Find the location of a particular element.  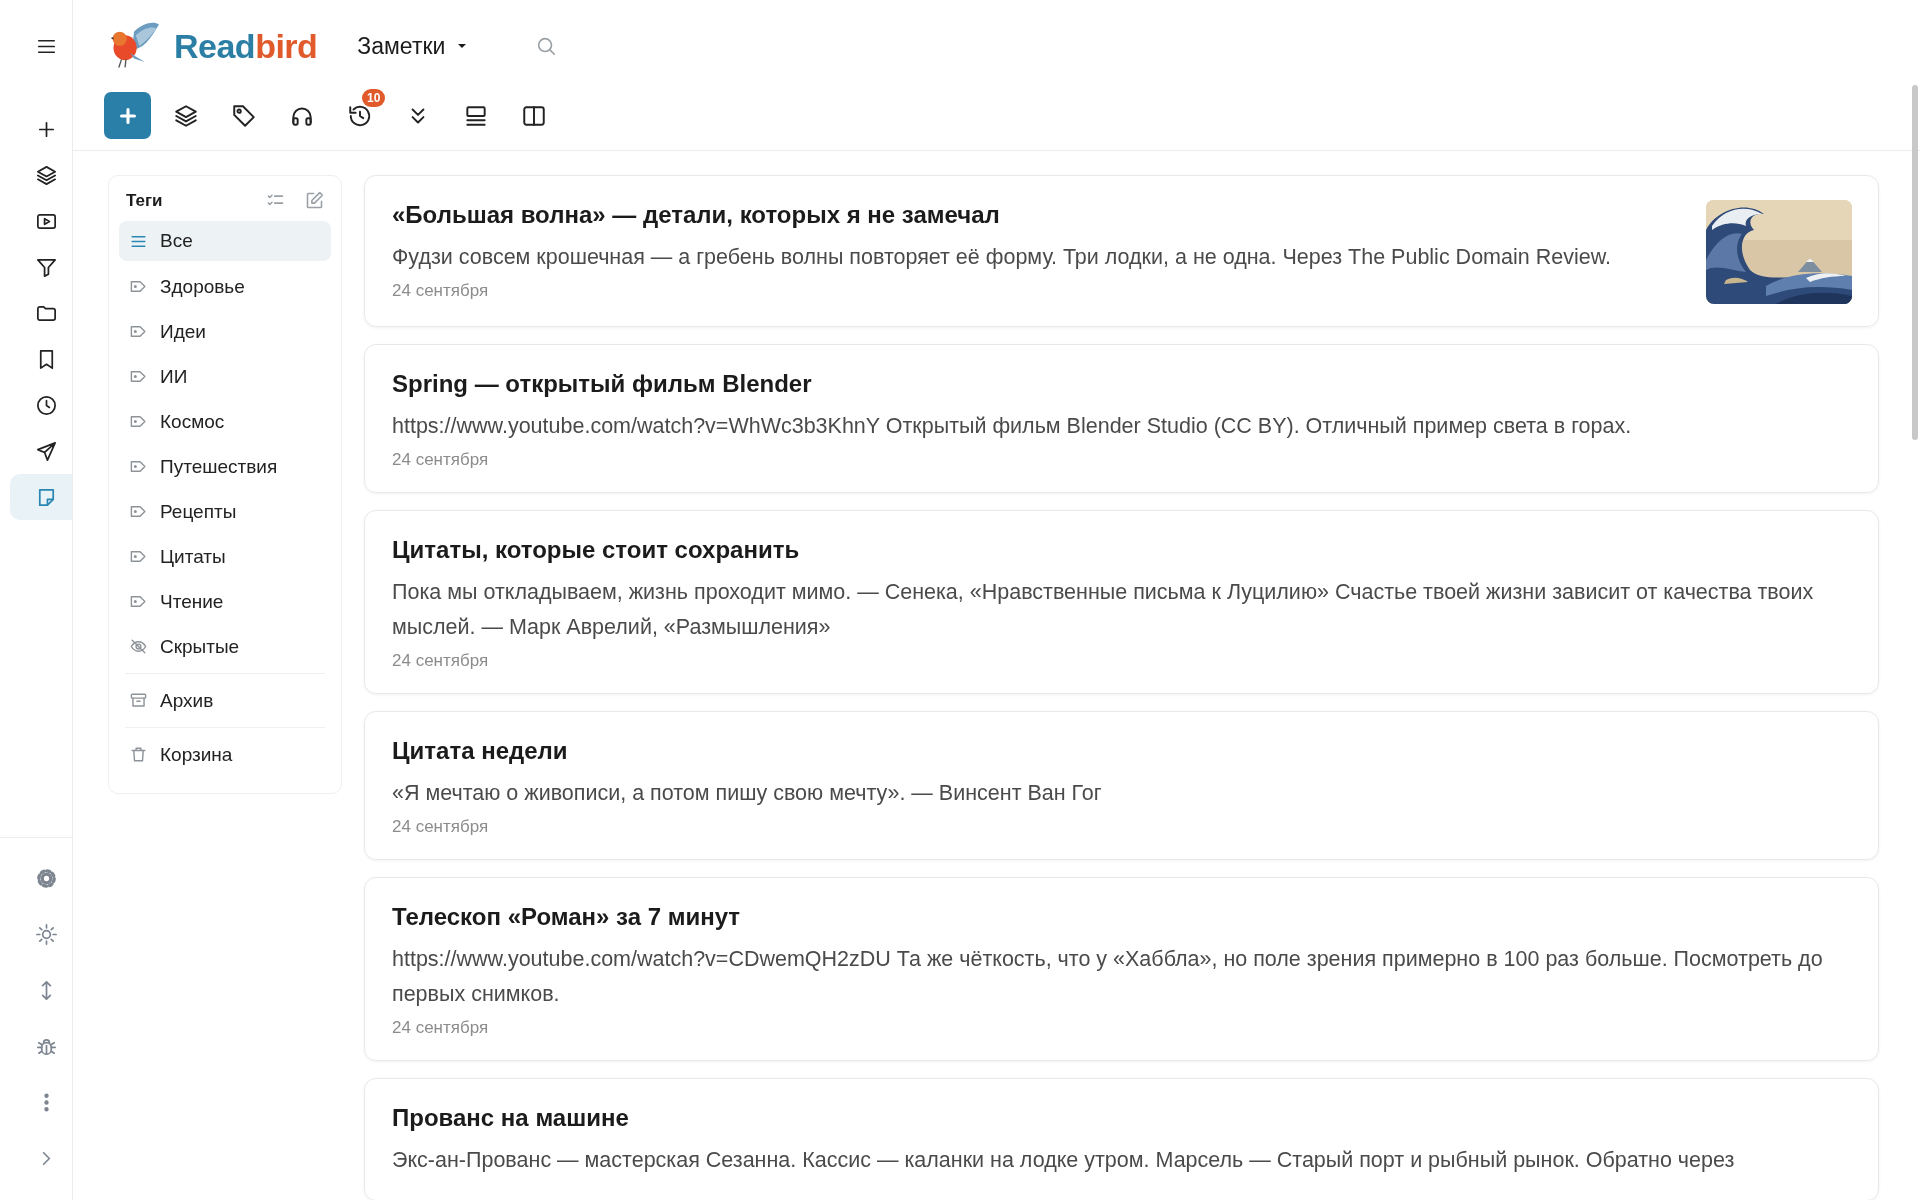

note-text: https://www.youtube.com/watch?v=WhWc3b3KhnY Открытый фильм Blender Studio (CC BY). Отличный пример света в горах. is located at coordinates (1012, 426).